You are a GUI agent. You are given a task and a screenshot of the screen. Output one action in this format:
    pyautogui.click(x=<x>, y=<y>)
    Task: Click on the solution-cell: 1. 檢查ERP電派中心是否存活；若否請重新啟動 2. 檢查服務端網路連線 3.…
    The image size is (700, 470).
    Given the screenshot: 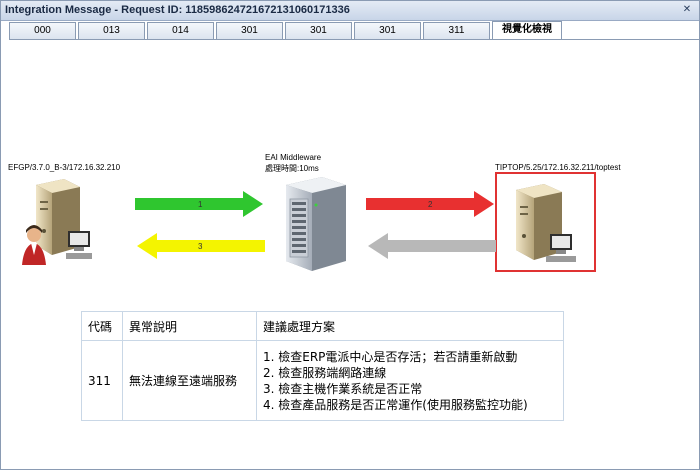 What is the action you would take?
    pyautogui.click(x=410, y=380)
    